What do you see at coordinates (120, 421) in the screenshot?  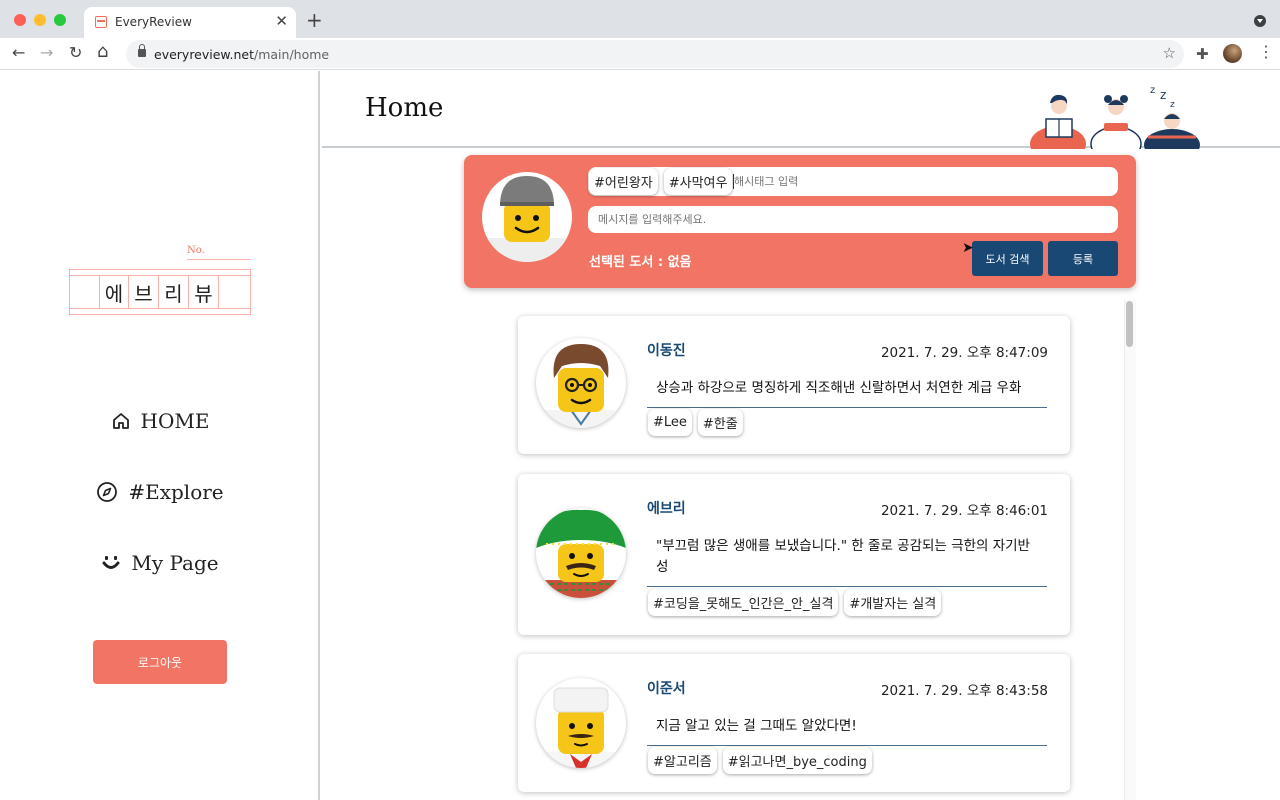 I see `home-icon` at bounding box center [120, 421].